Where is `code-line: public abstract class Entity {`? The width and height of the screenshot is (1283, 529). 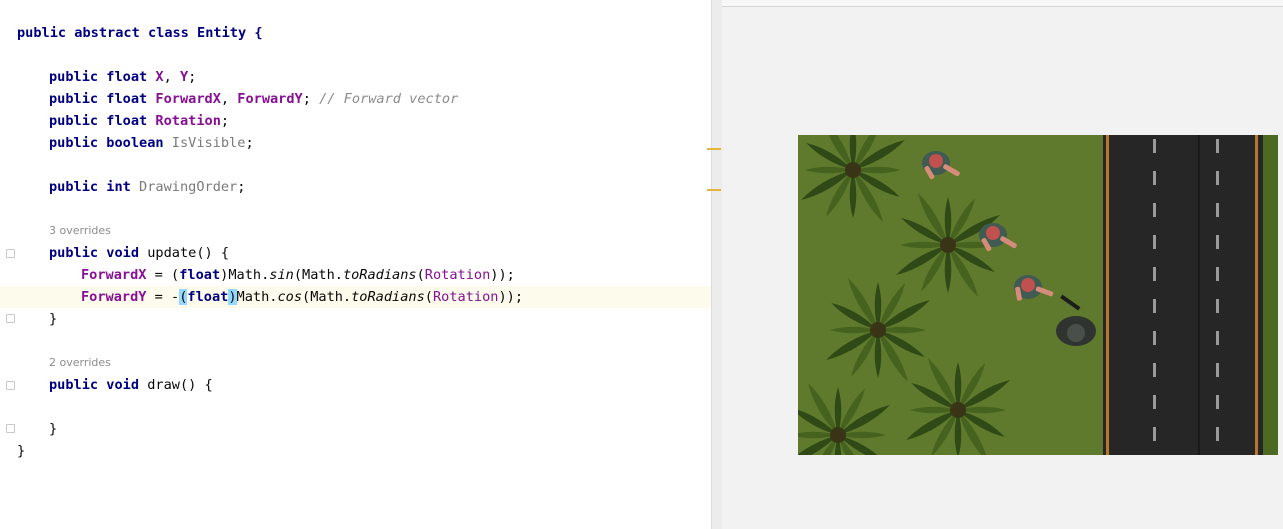 code-line: public abstract class Entity { is located at coordinates (140, 33).